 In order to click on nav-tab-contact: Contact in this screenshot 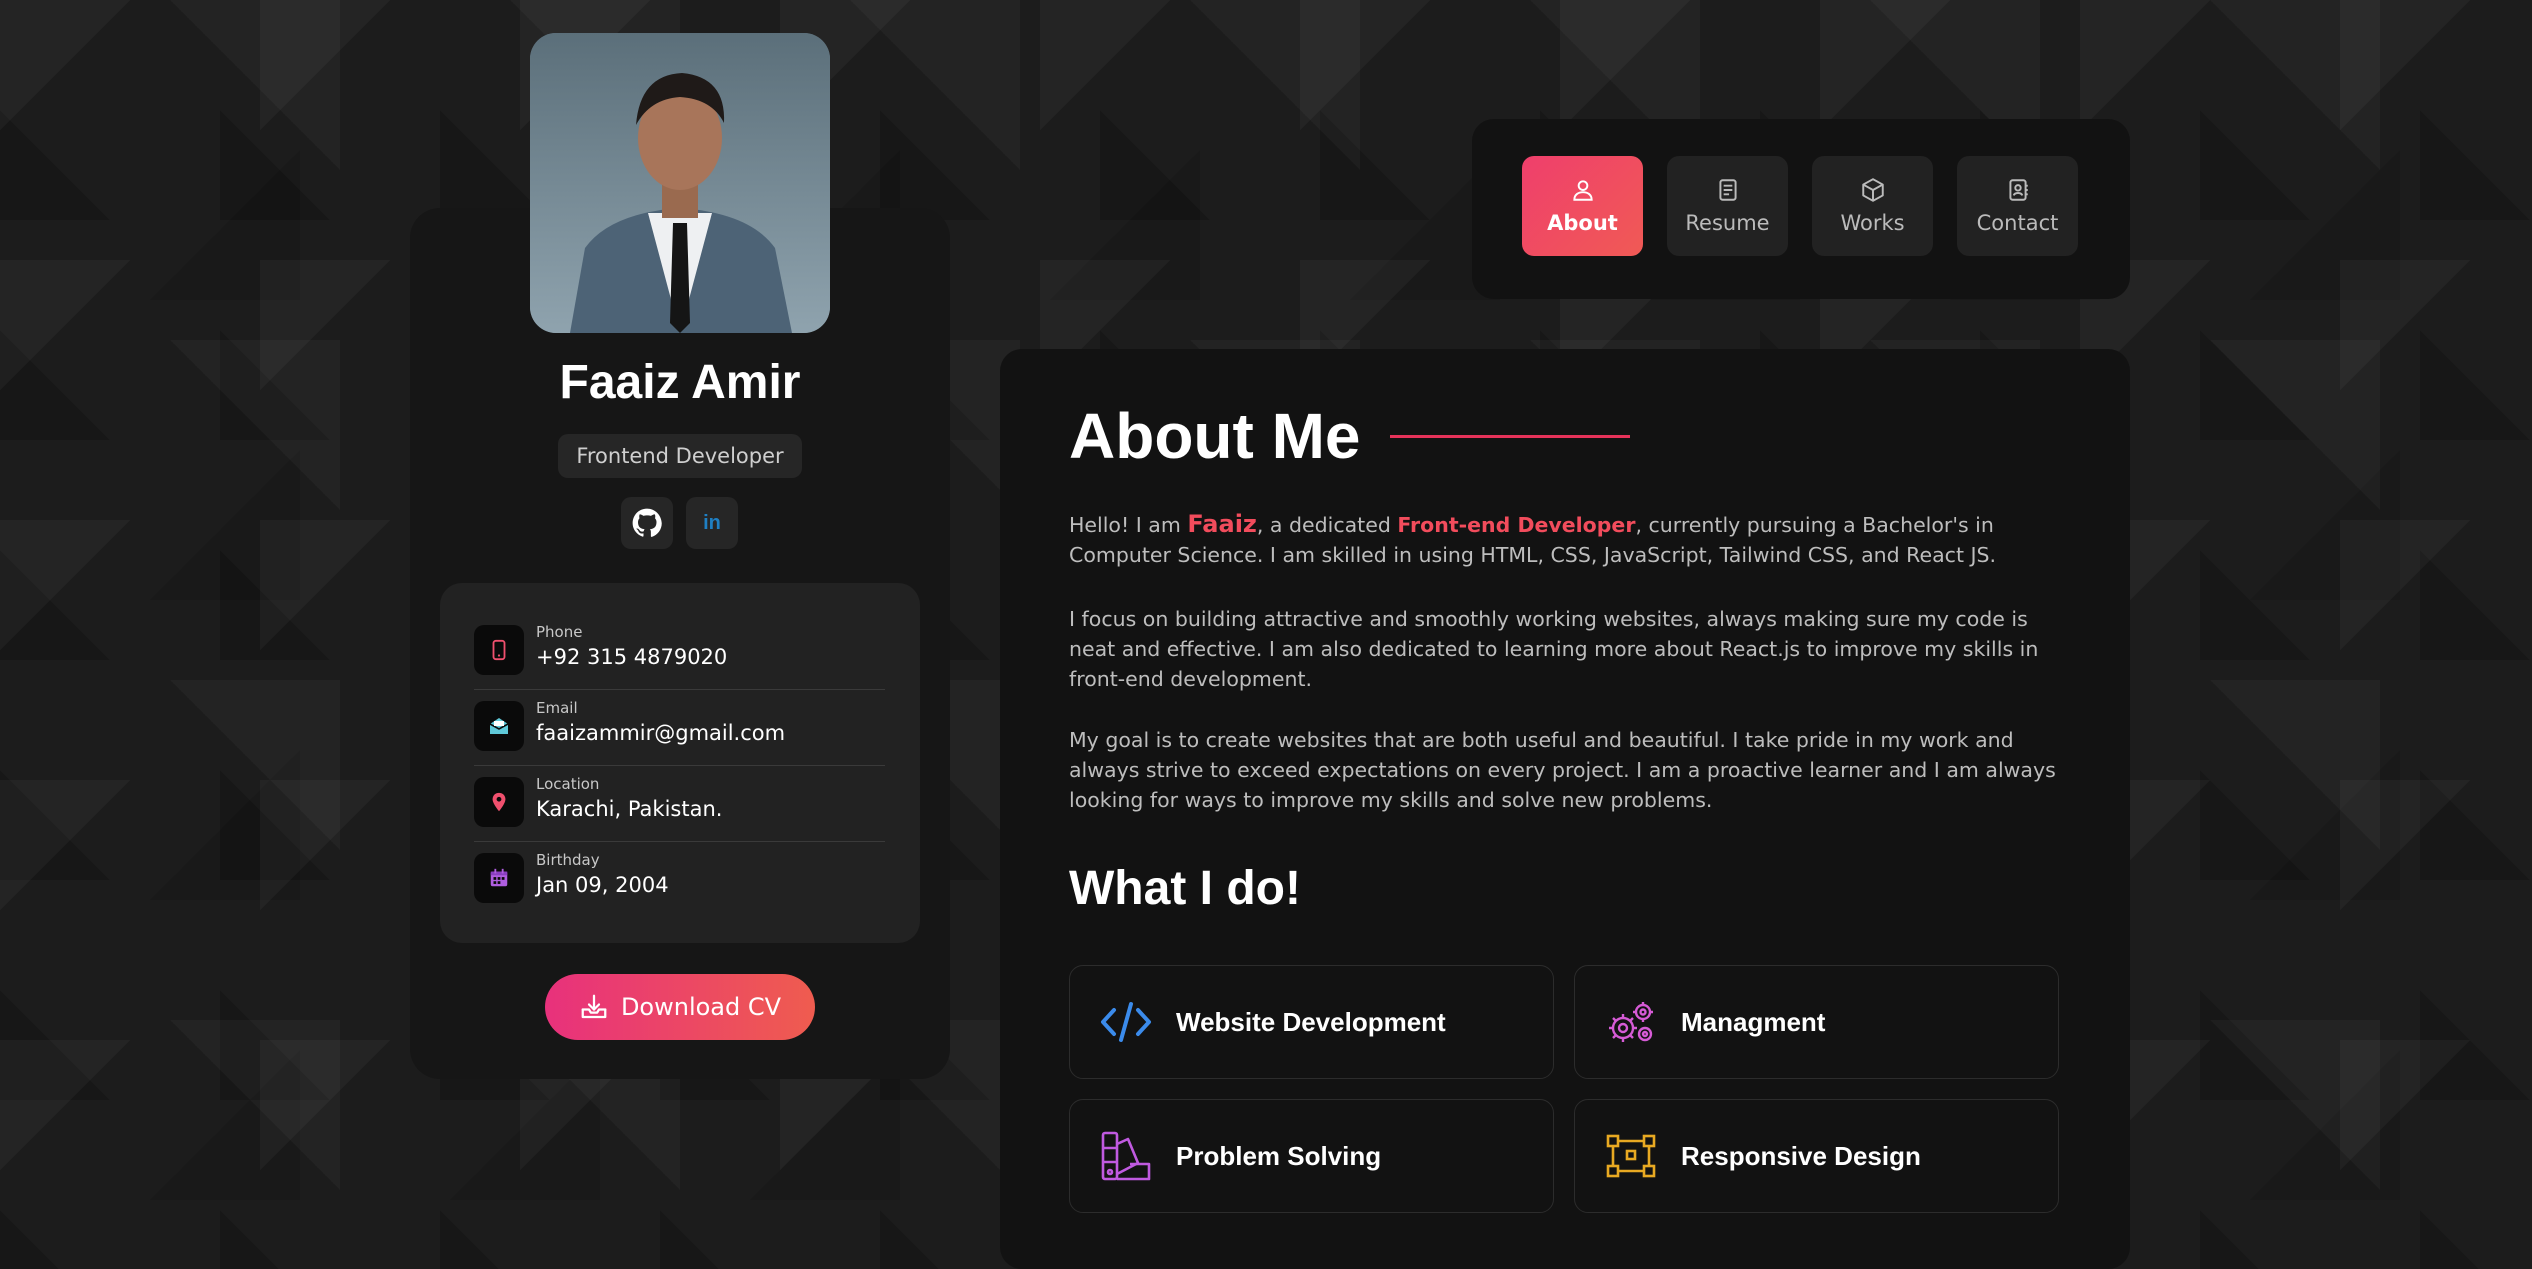, I will do `click(2017, 206)`.